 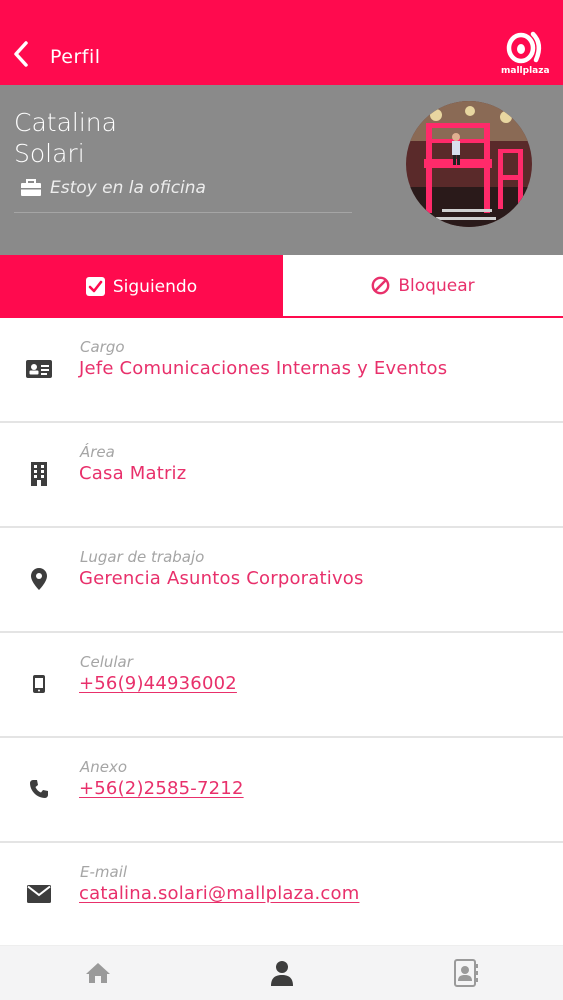 What do you see at coordinates (142, 557) in the screenshot?
I see `detail-label: Lugar de trabajo` at bounding box center [142, 557].